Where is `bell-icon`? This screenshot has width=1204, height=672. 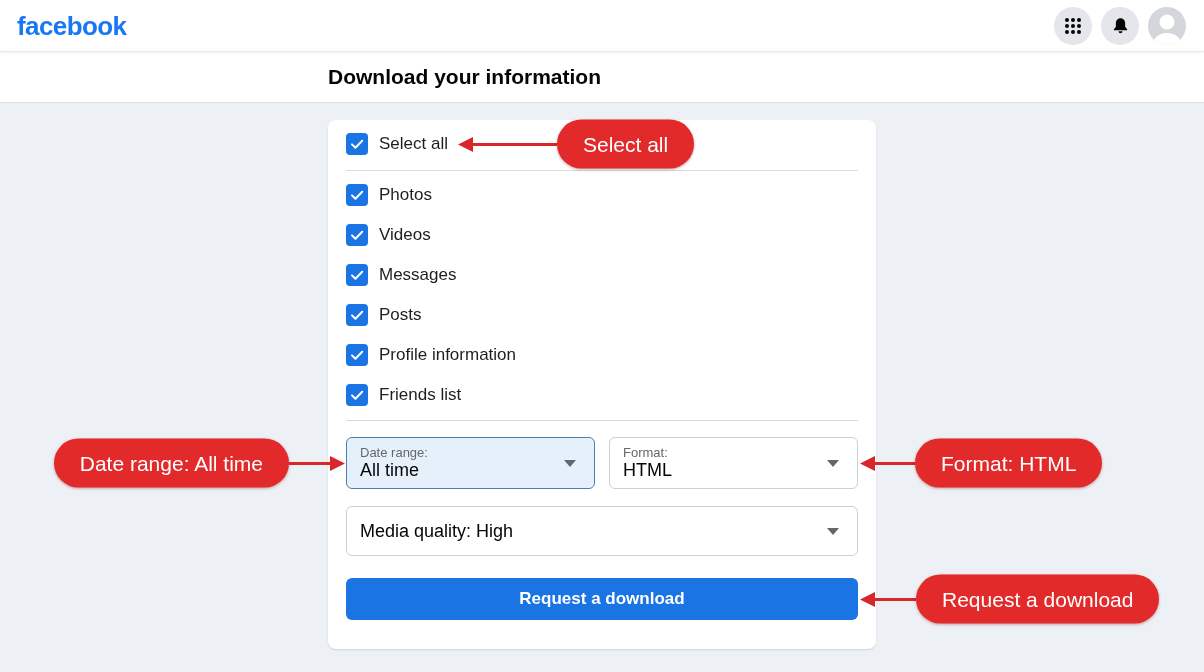
bell-icon is located at coordinates (1120, 25).